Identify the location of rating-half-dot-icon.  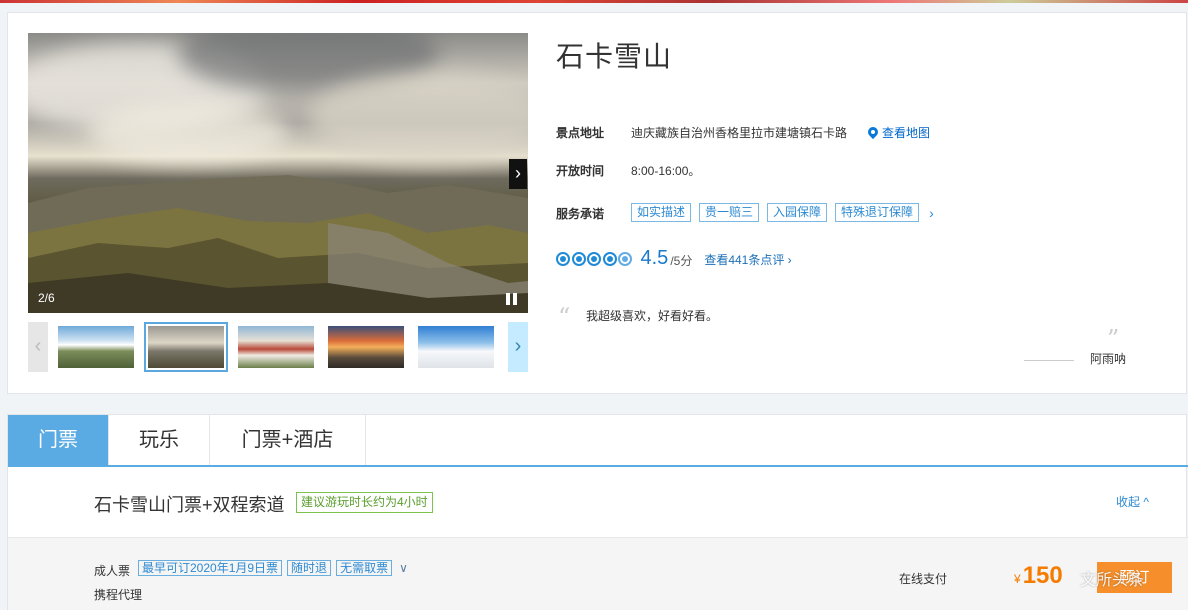
(625, 258).